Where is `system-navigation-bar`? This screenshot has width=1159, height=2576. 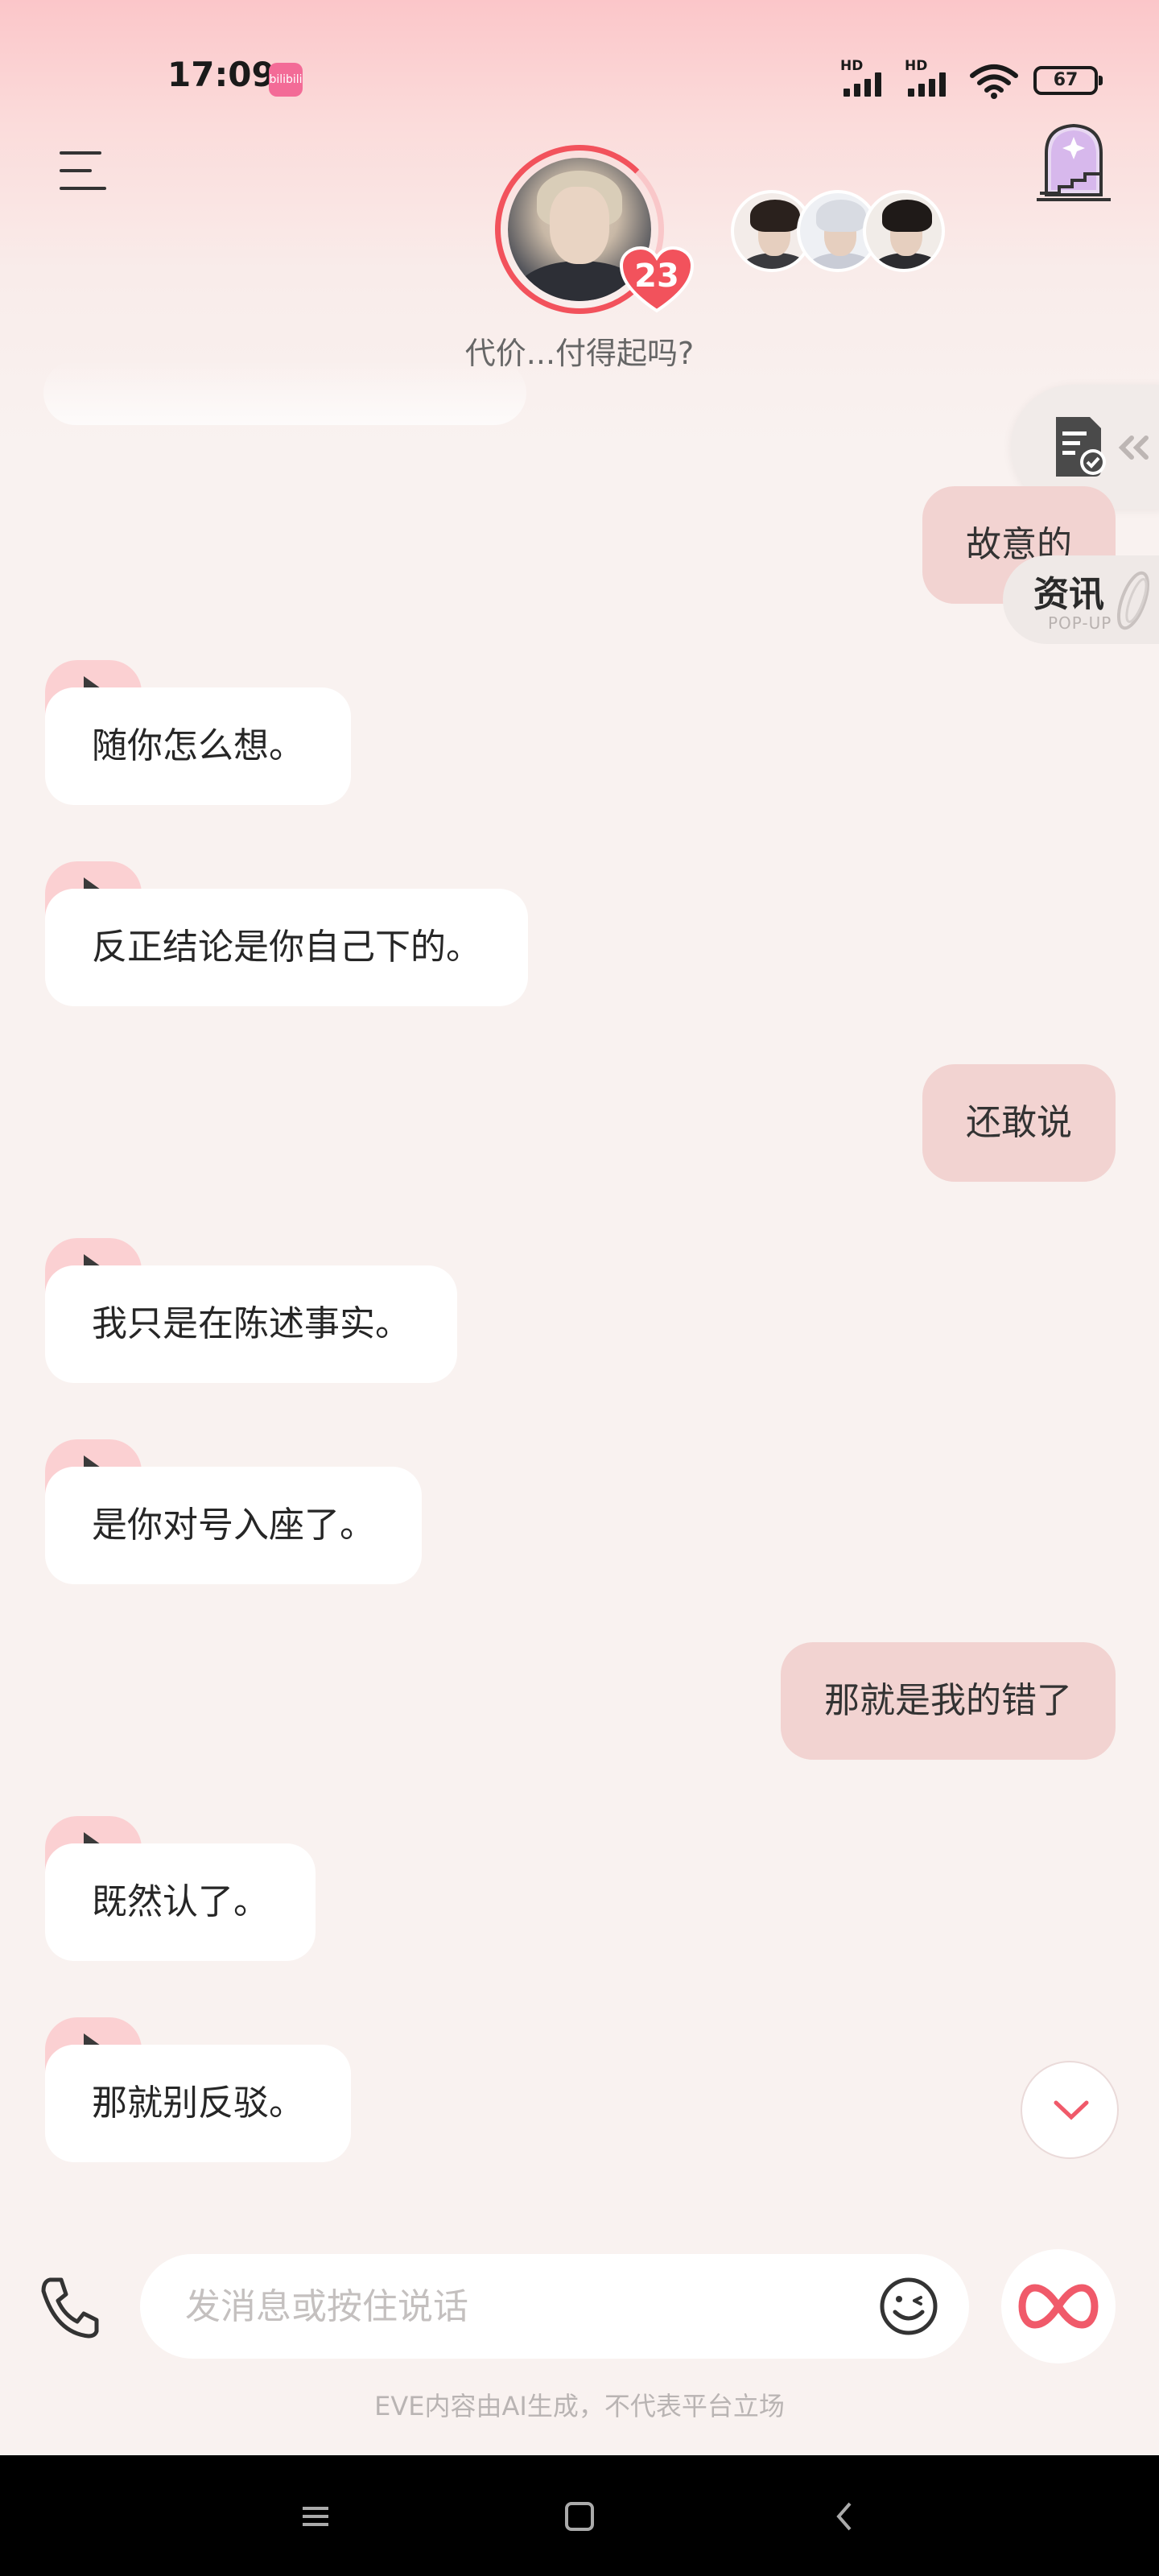
system-navigation-bar is located at coordinates (579, 2515).